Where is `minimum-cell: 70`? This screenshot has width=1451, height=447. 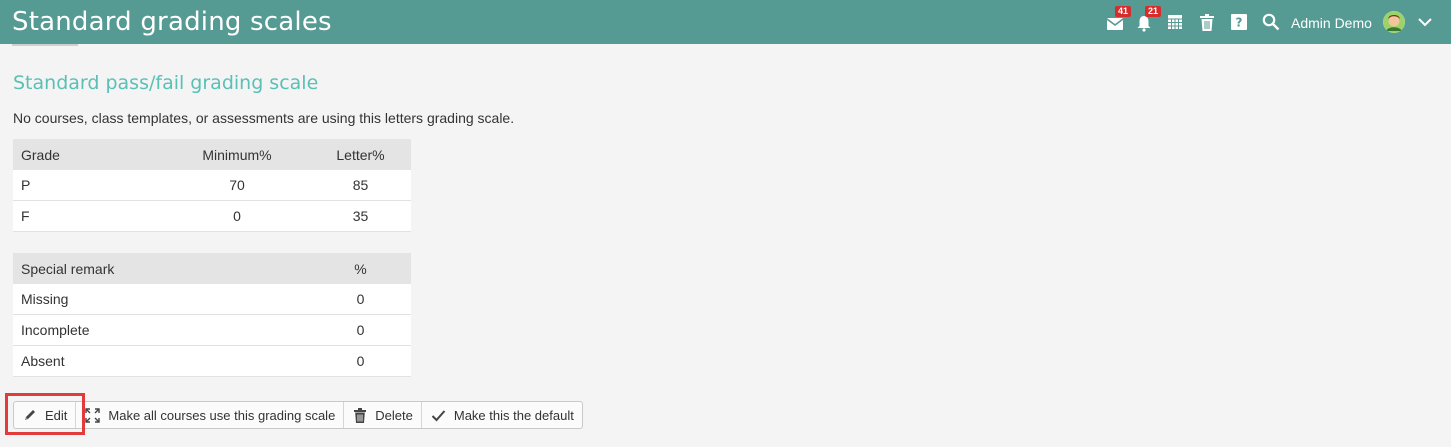 minimum-cell: 70 is located at coordinates (237, 185).